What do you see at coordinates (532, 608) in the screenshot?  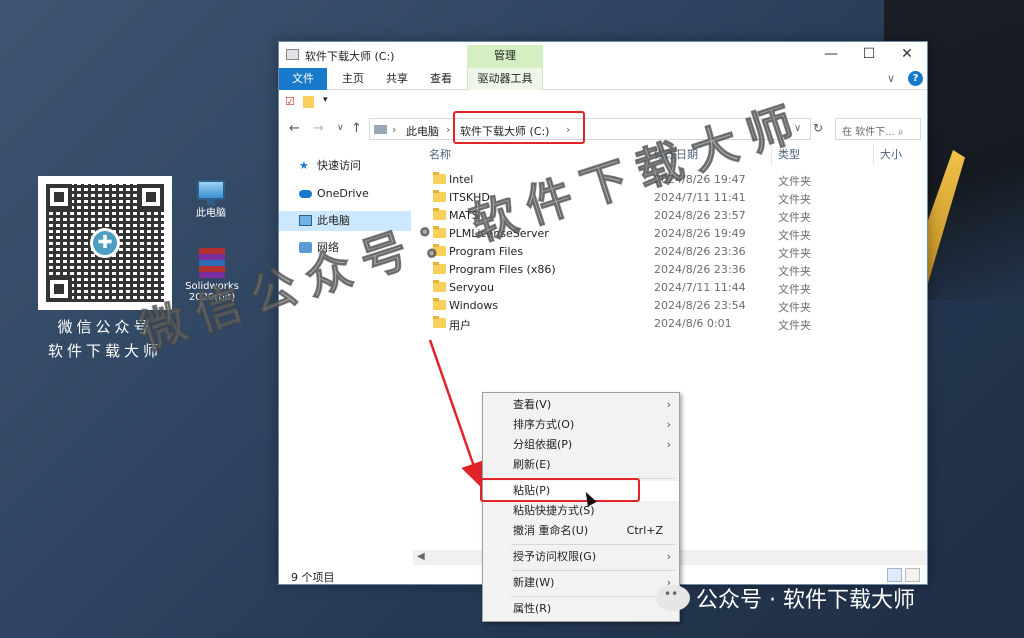 I see `menu-item-label: 属性(R)` at bounding box center [532, 608].